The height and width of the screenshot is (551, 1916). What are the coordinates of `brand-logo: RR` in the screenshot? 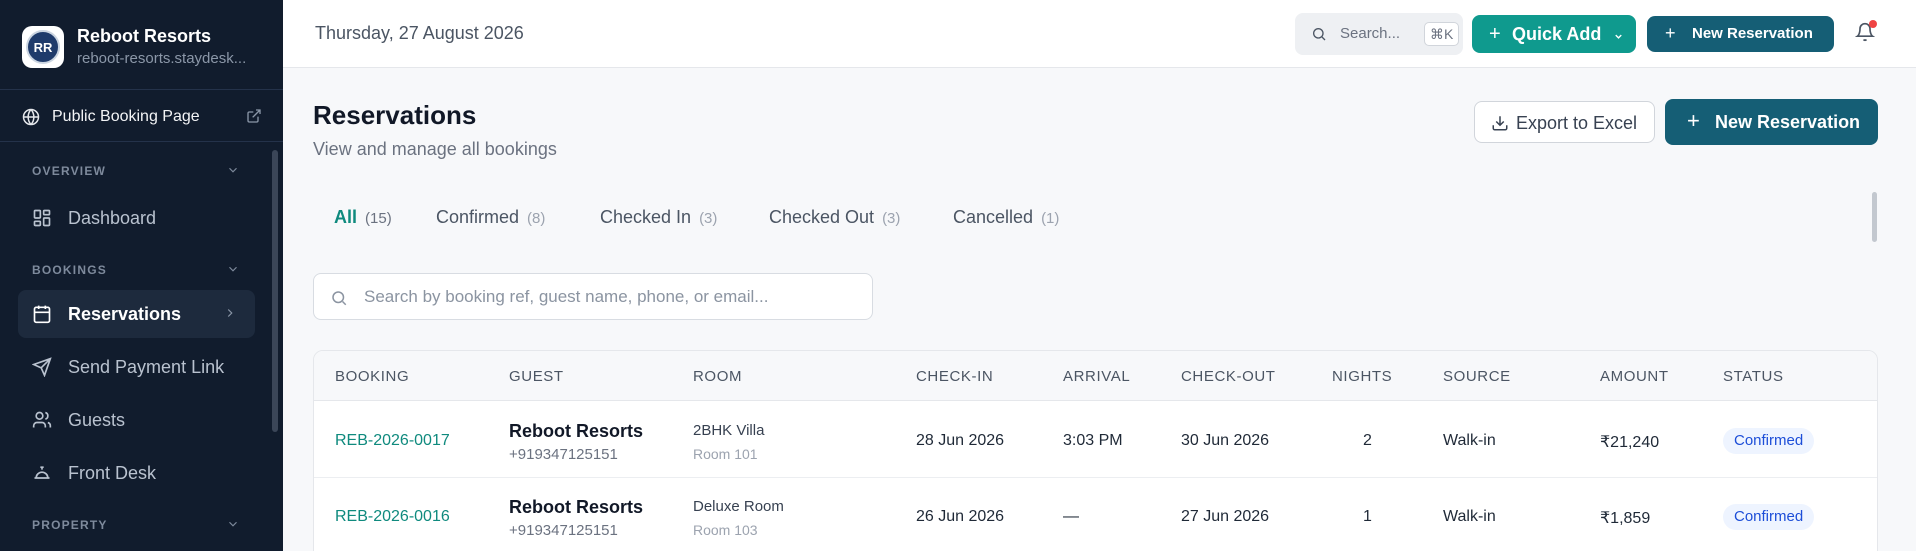 It's located at (43, 47).